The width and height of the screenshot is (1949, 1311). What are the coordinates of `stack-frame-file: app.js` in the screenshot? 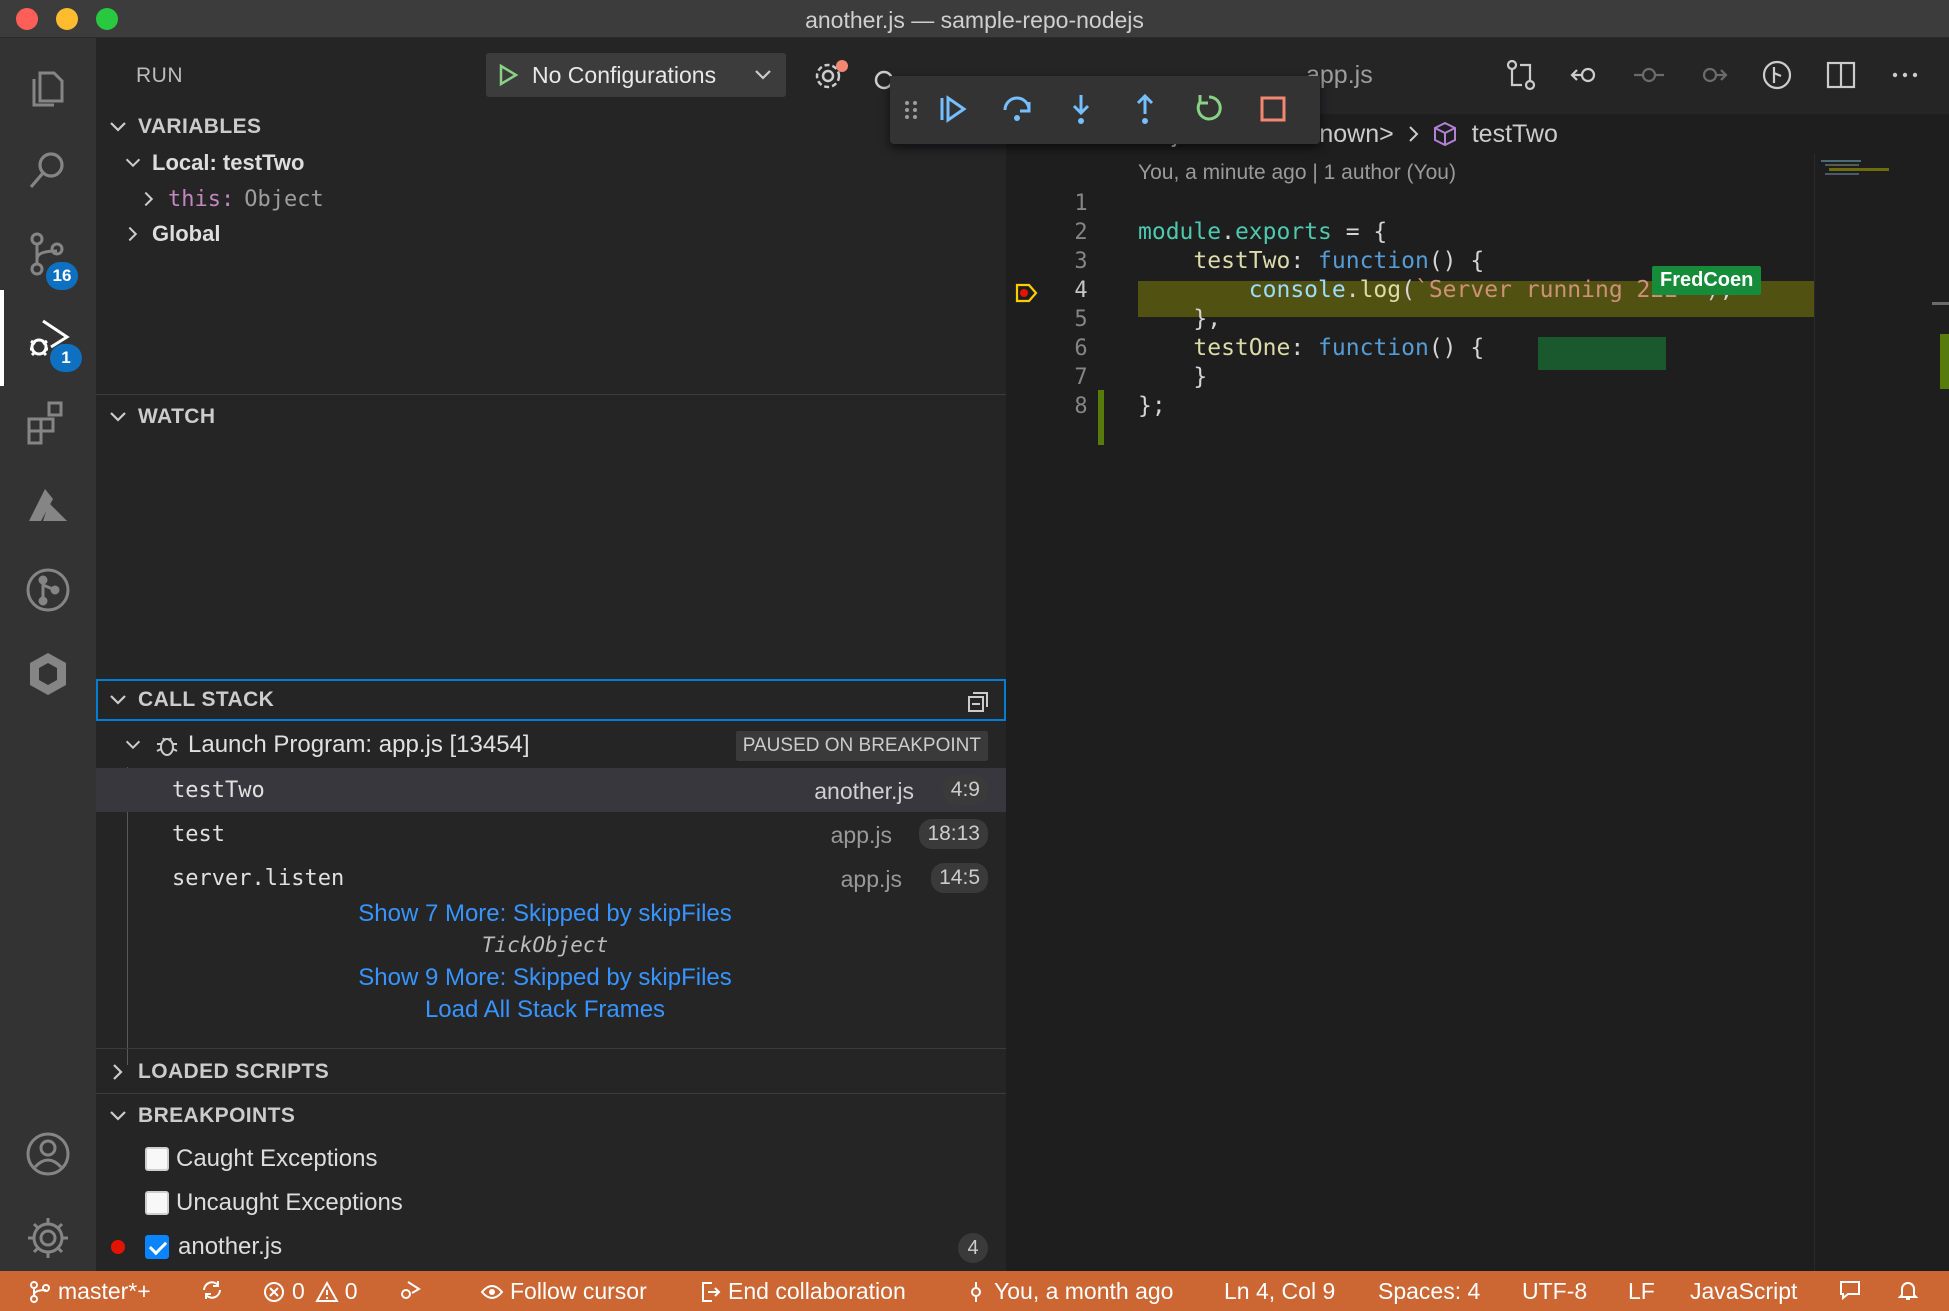 It's located at (871, 879).